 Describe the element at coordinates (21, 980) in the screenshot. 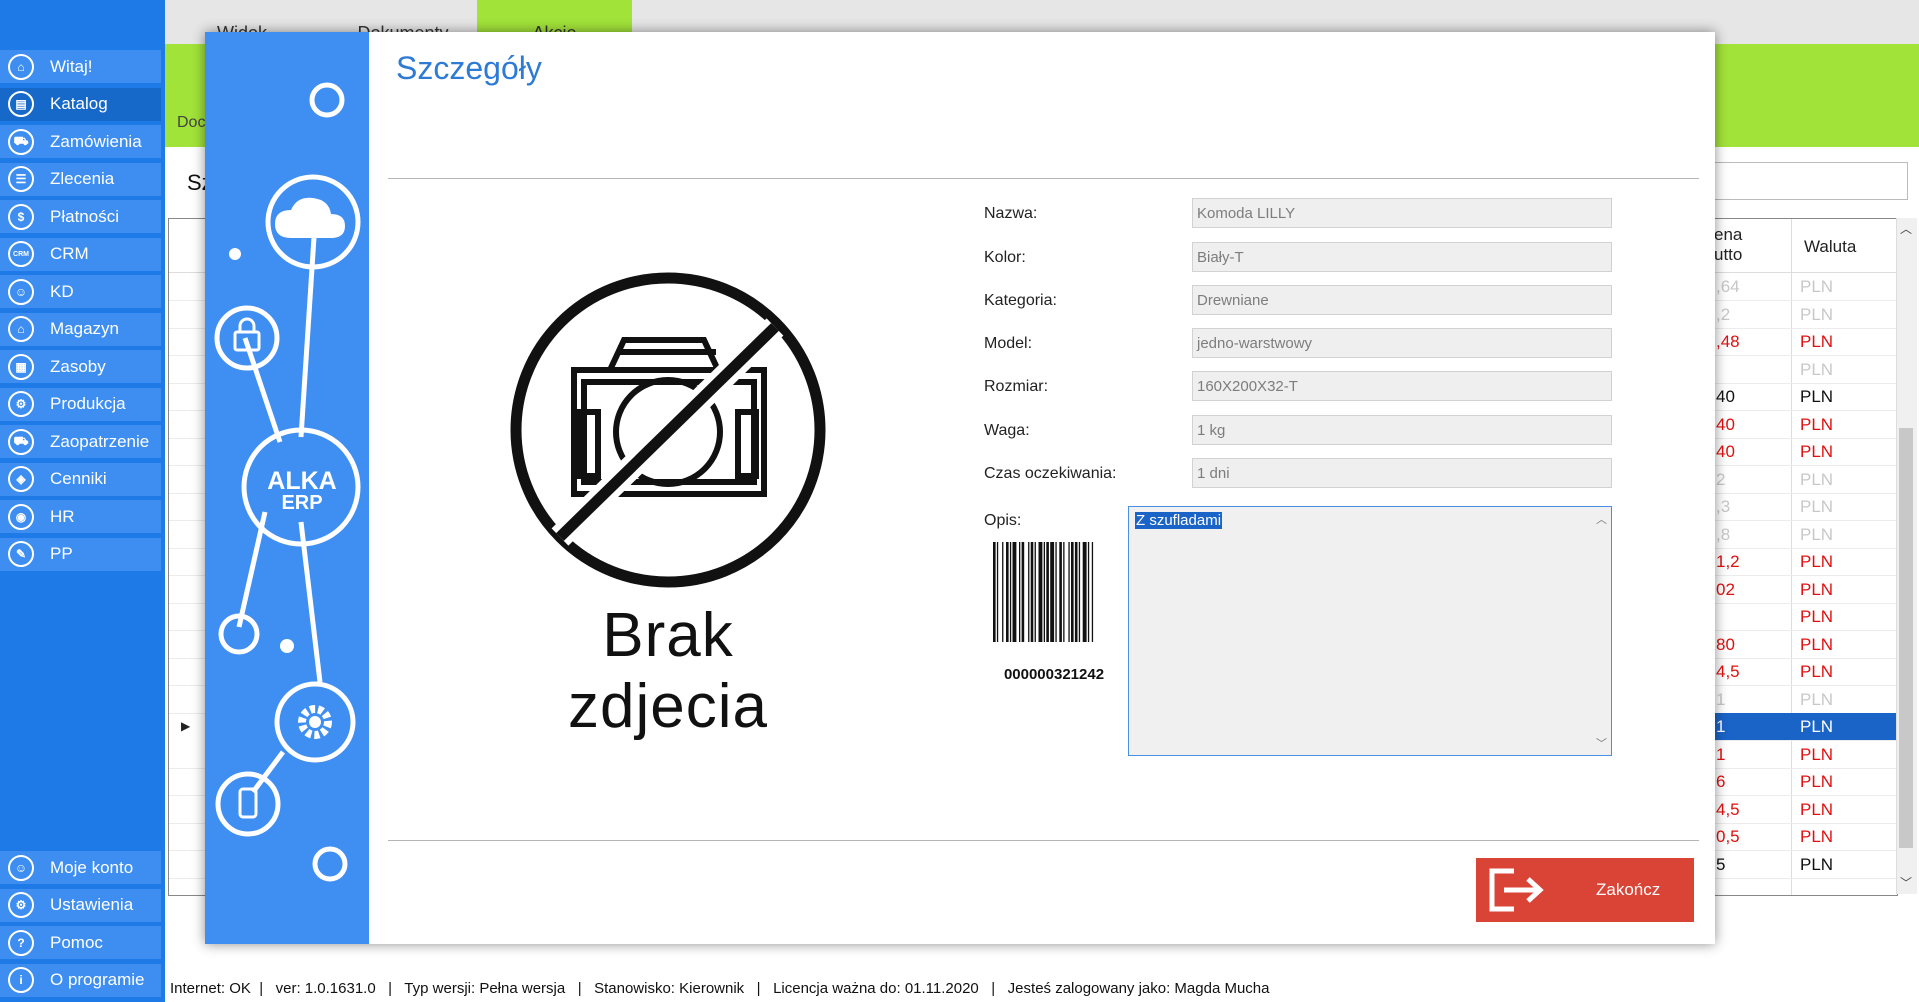

I see `info-icon: i` at that location.